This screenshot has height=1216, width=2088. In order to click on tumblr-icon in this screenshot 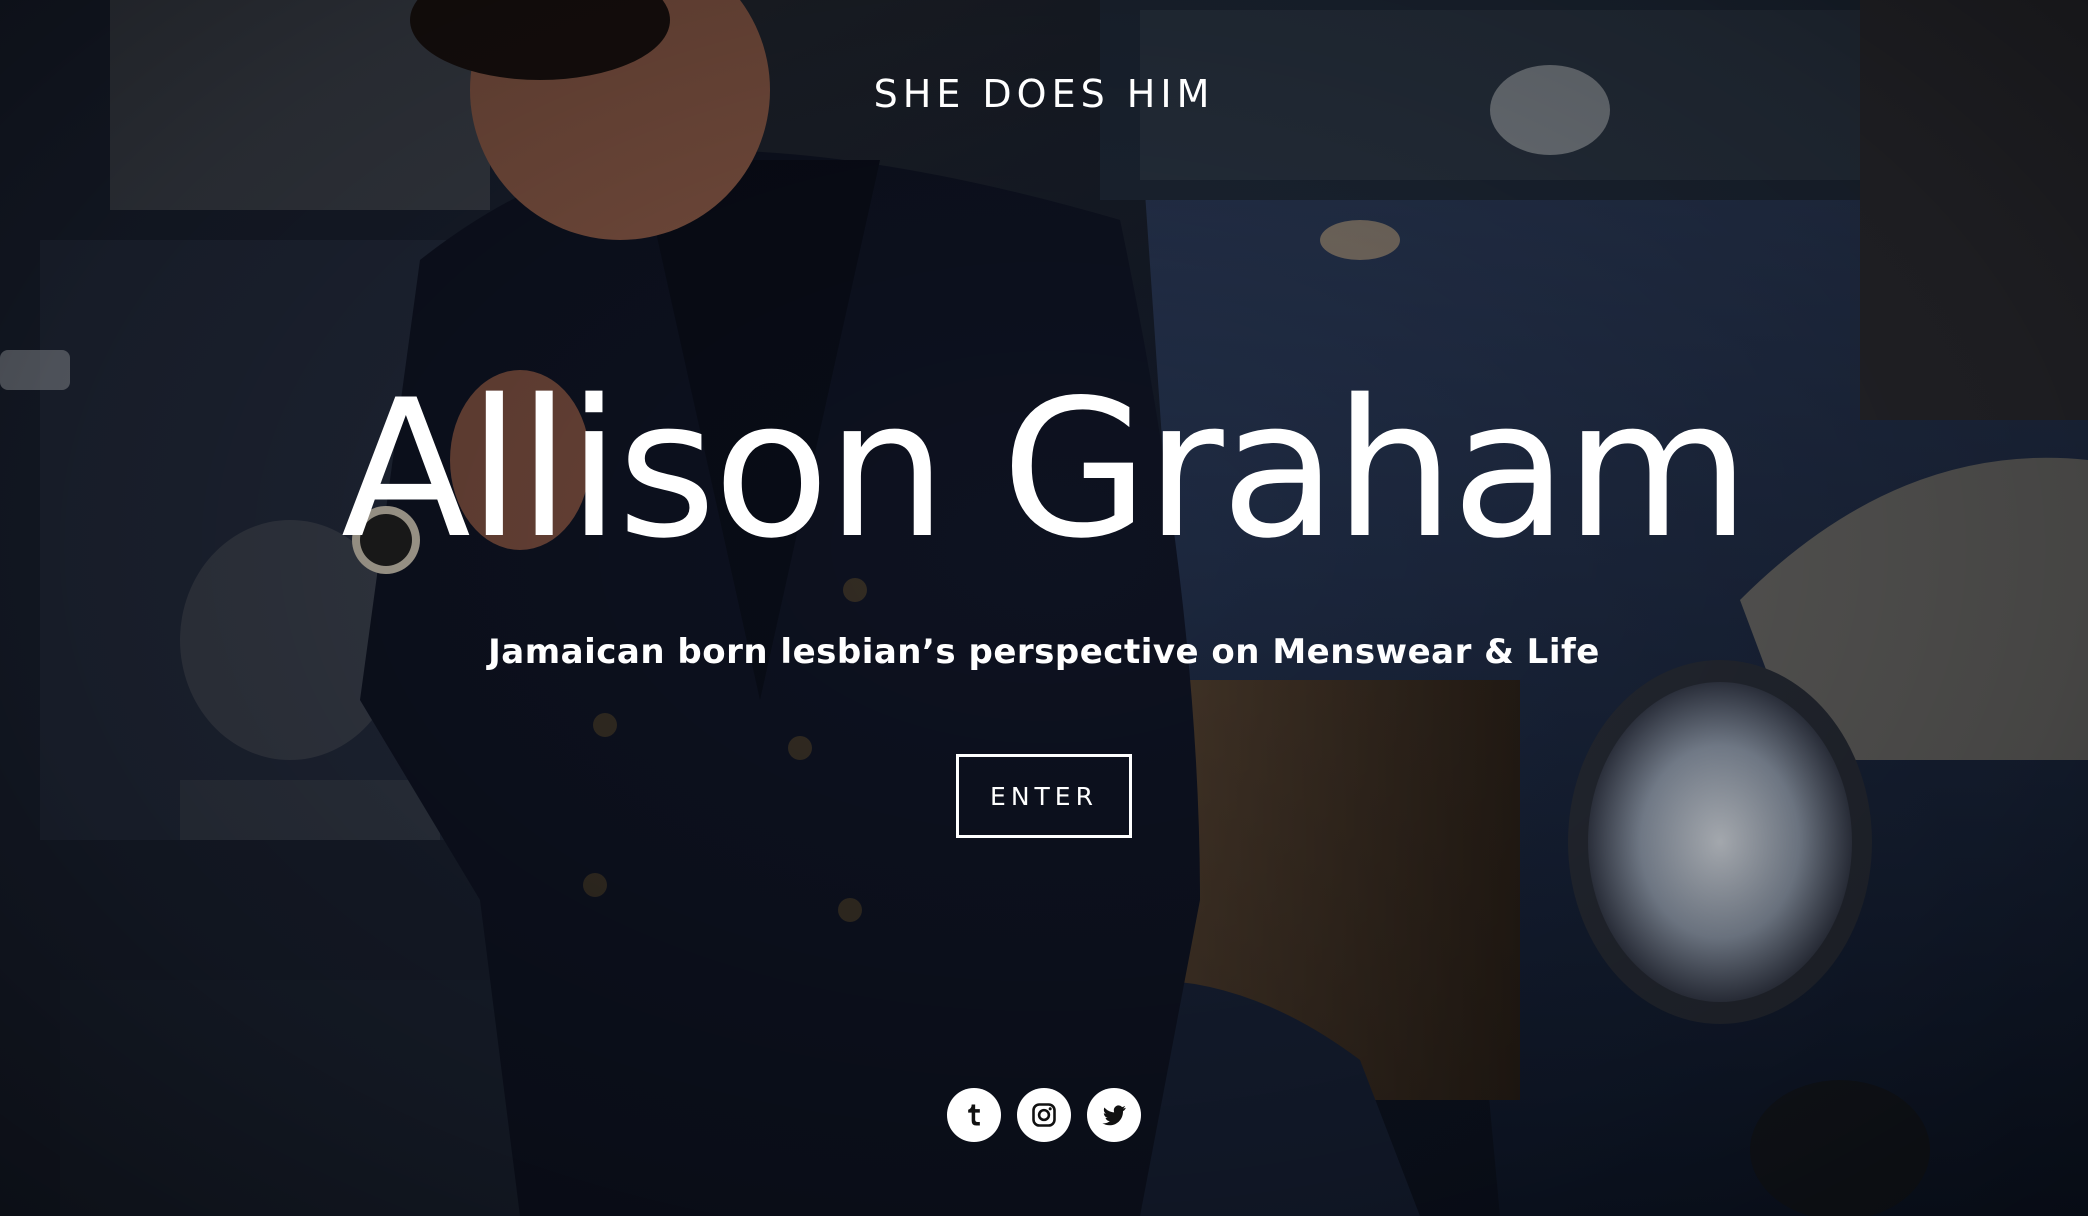, I will do `click(974, 1115)`.